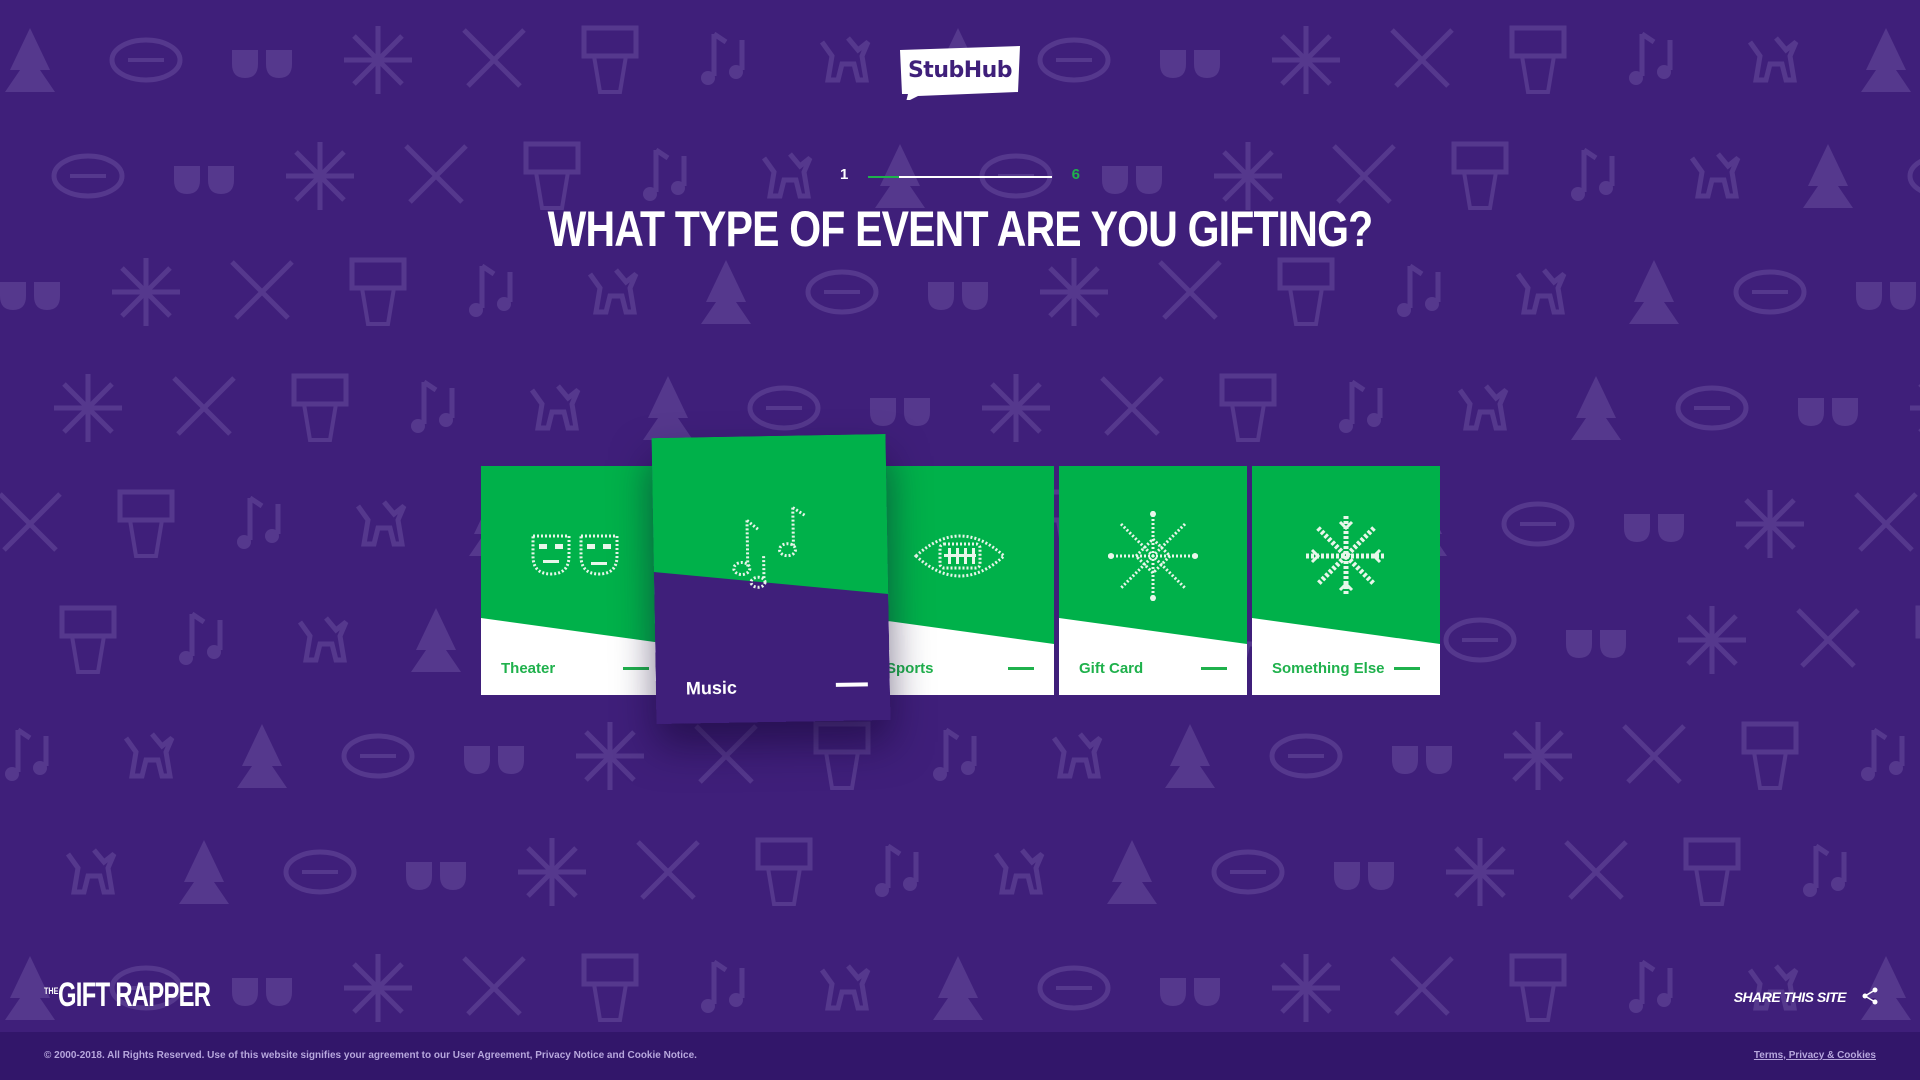  What do you see at coordinates (1328, 668) in the screenshot?
I see `card-label-something-else: Something Else` at bounding box center [1328, 668].